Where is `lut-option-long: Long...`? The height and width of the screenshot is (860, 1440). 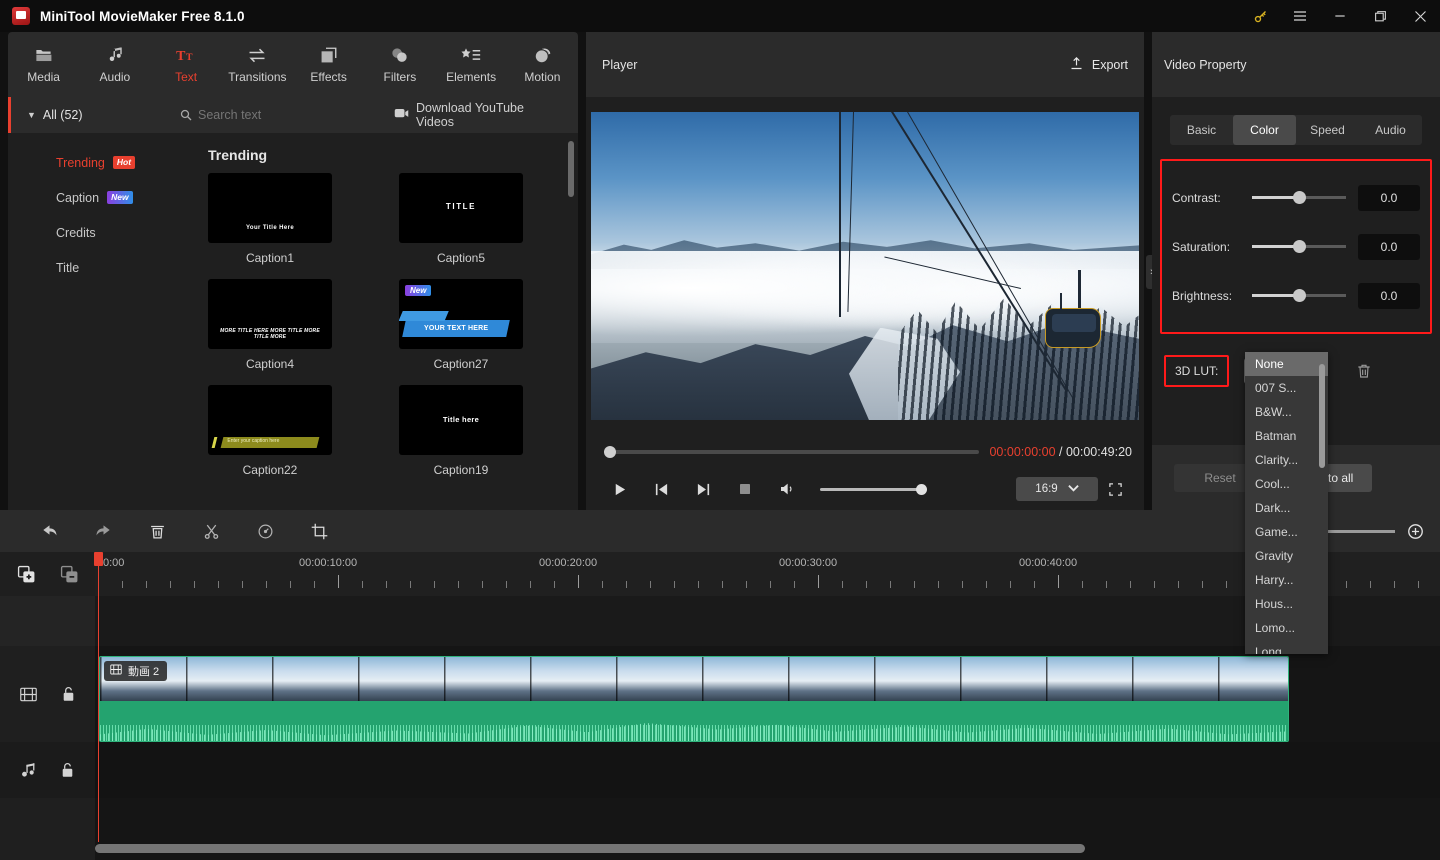
lut-option-long: Long... is located at coordinates (1286, 647).